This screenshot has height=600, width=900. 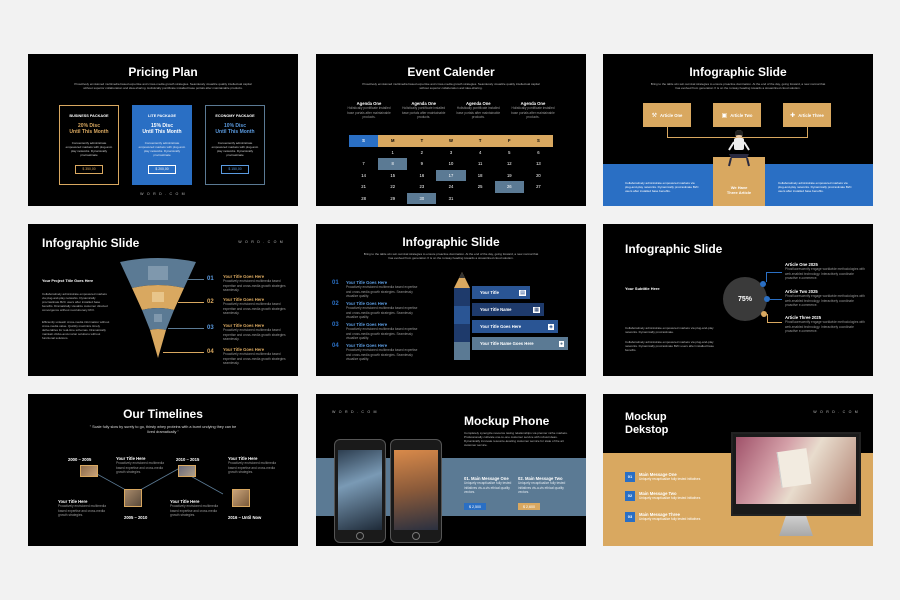 I want to click on user-icon: ●, so click(x=561, y=343).